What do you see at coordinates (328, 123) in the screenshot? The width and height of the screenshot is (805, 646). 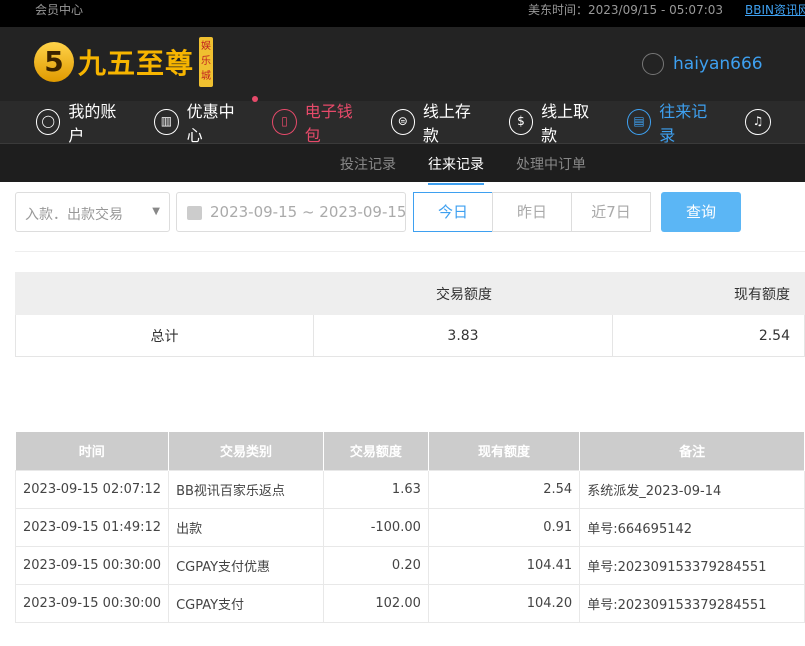 I see `nav-label: 电子钱包` at bounding box center [328, 123].